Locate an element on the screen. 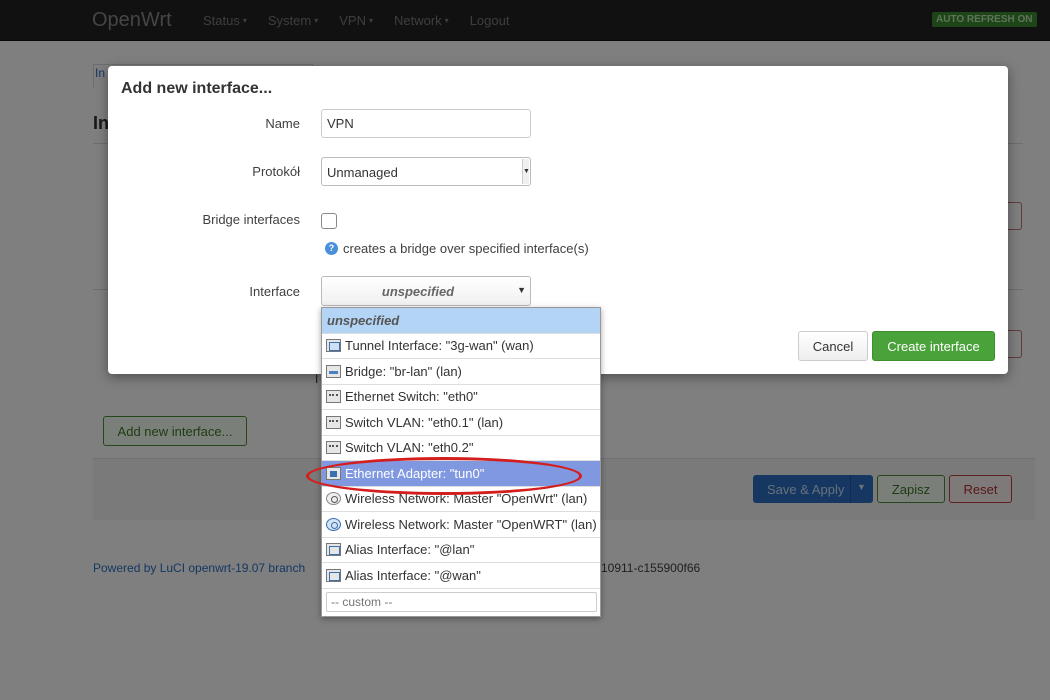 Image resolution: width=1050 pixels, height=700 pixels. interface-value: unspecified is located at coordinates (418, 291).